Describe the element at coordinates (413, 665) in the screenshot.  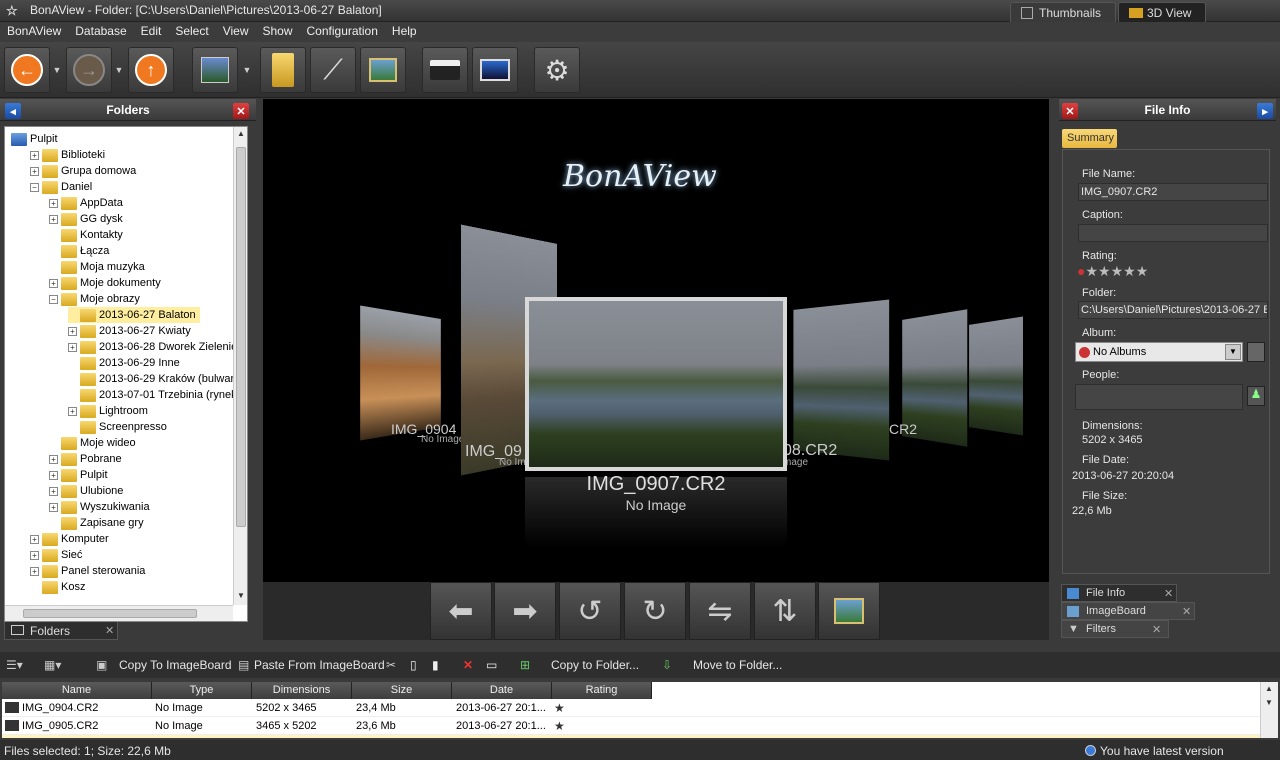
I see `copy-icon: ▯` at that location.